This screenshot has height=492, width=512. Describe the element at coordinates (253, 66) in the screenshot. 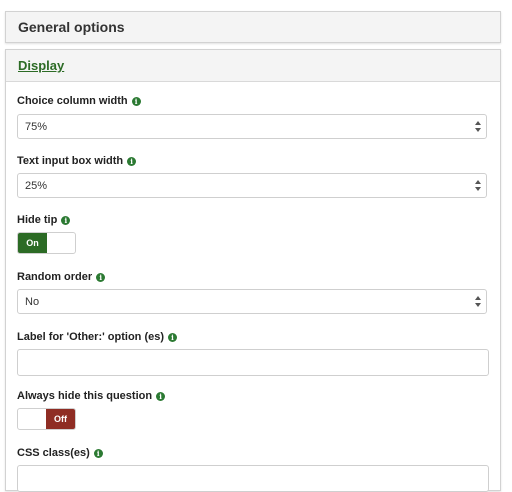

I see `display-panel-header: Display` at that location.